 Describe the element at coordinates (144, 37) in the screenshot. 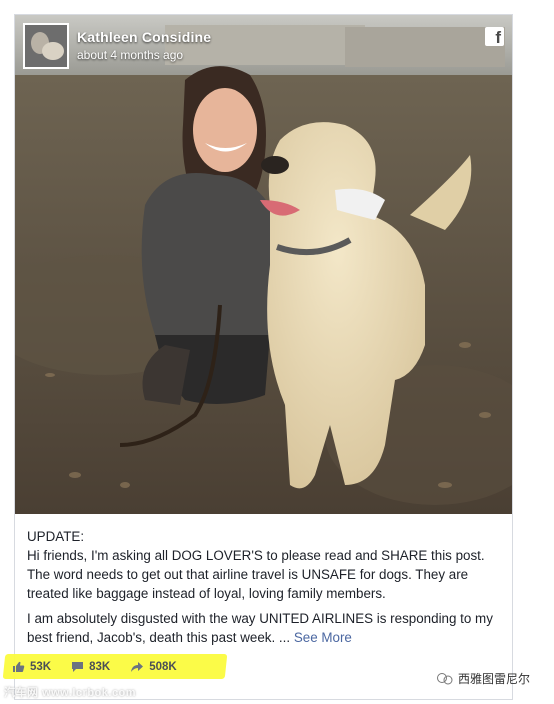

I see `author-name: Kathleen Considine` at that location.